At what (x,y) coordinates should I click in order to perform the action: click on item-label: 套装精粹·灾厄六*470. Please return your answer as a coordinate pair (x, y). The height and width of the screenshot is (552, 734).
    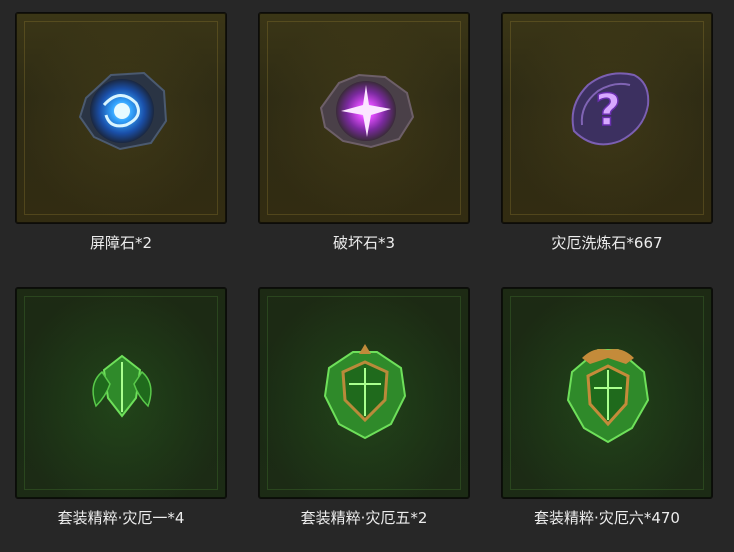
    Looking at the image, I should click on (607, 518).